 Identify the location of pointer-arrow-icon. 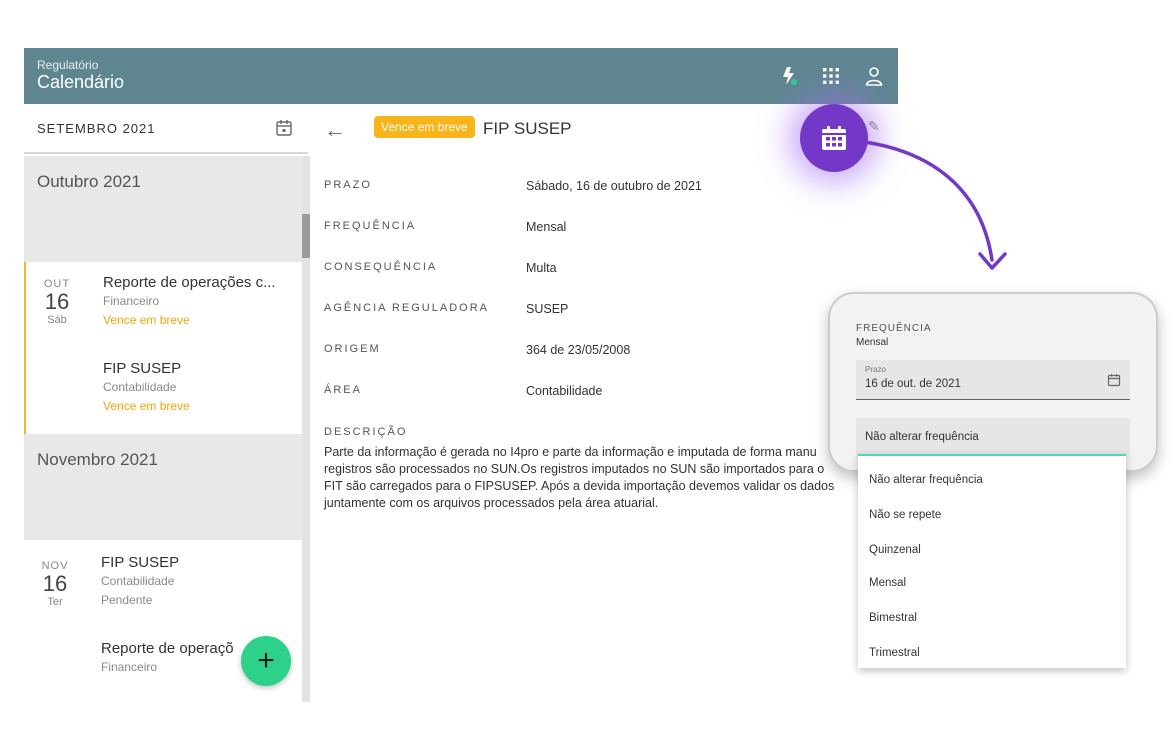
(934, 205).